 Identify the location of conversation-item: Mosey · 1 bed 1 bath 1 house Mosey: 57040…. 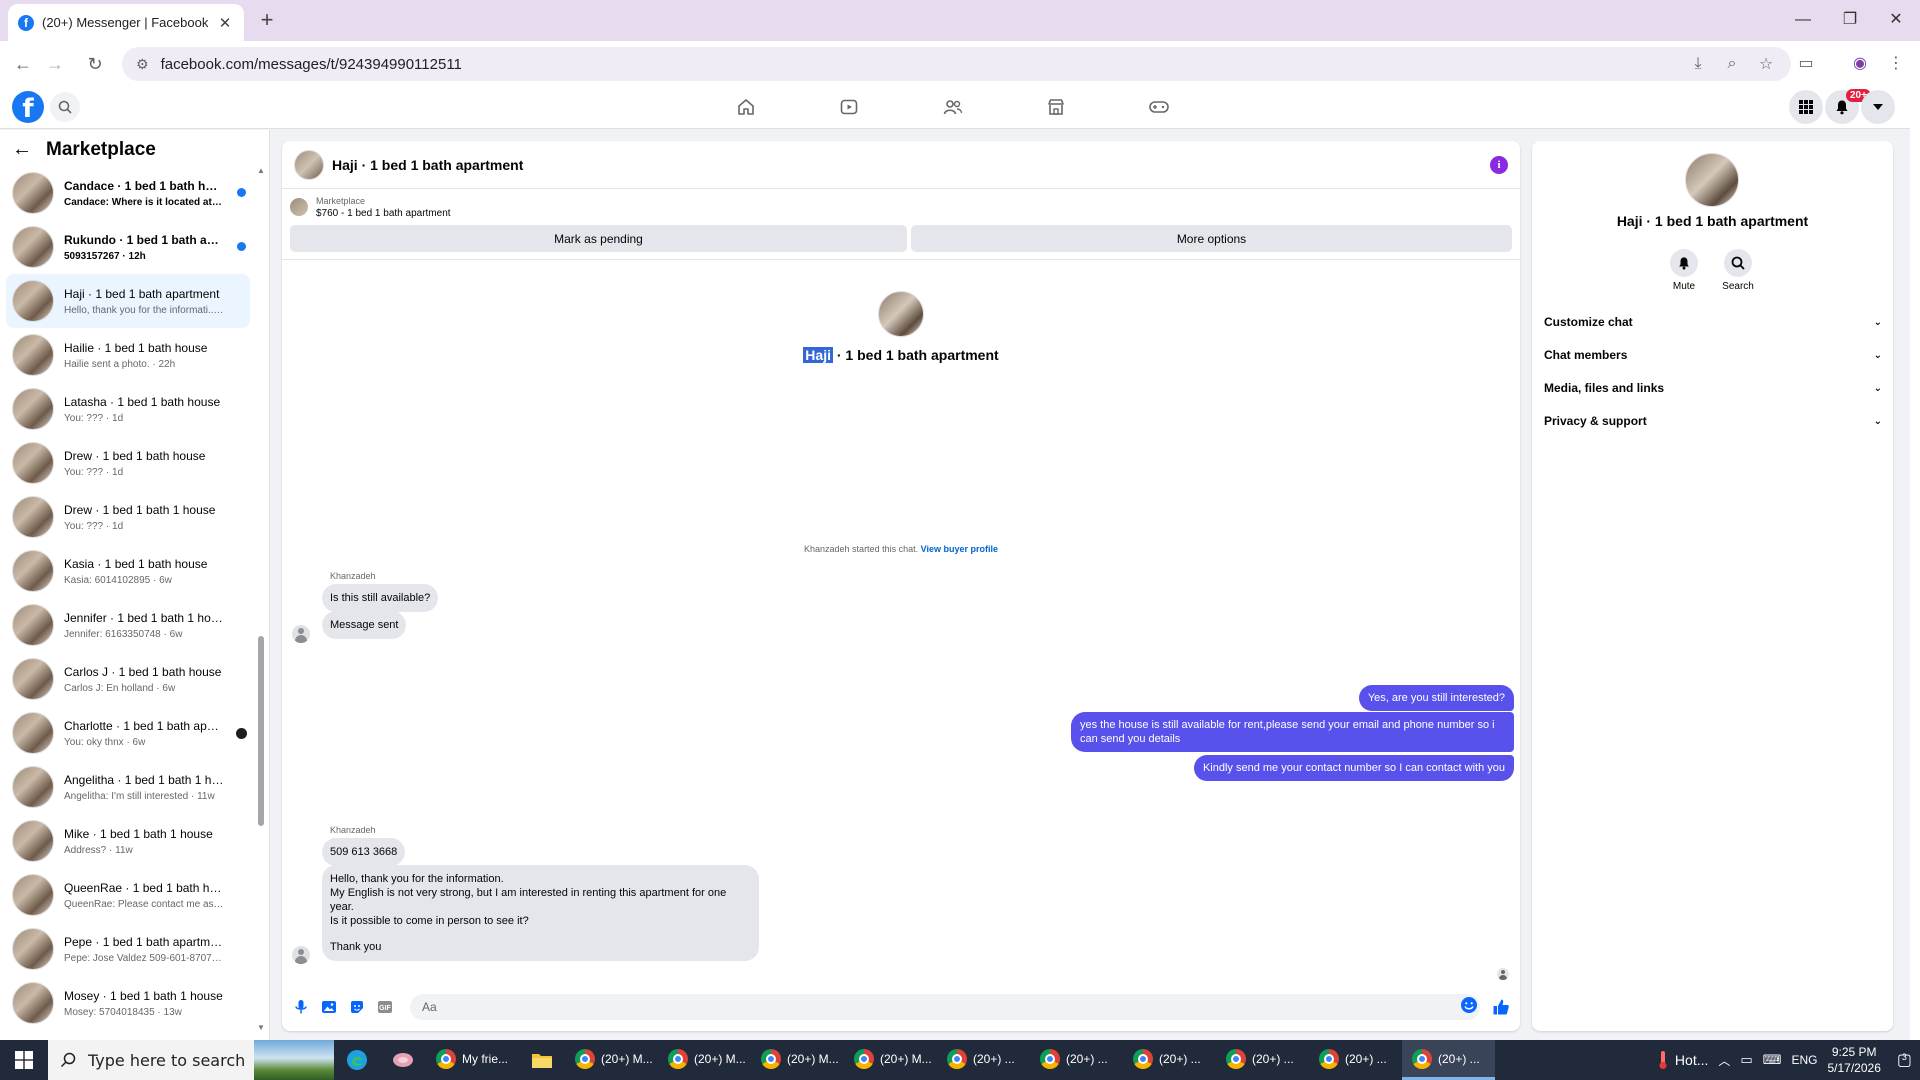
(128, 1003).